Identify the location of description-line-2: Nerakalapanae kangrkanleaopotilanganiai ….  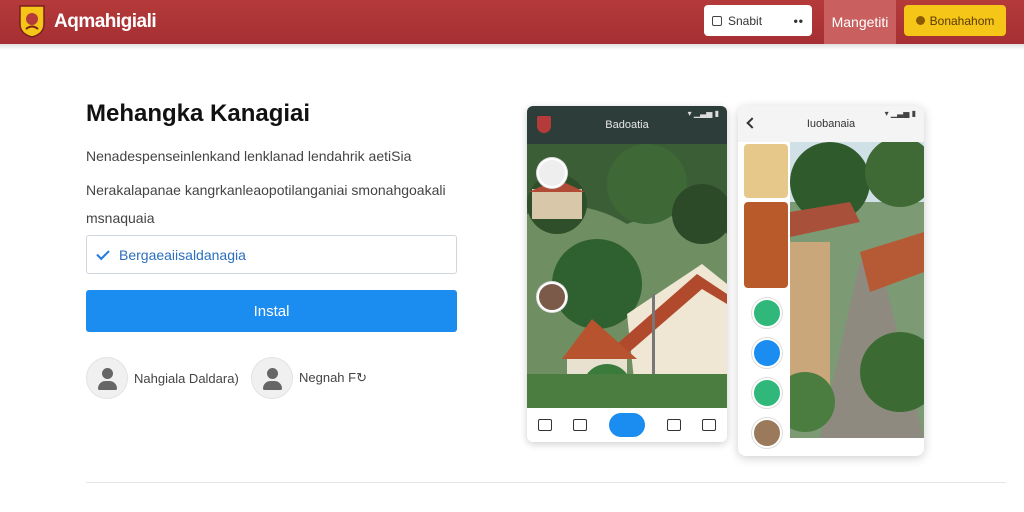
(266, 190).